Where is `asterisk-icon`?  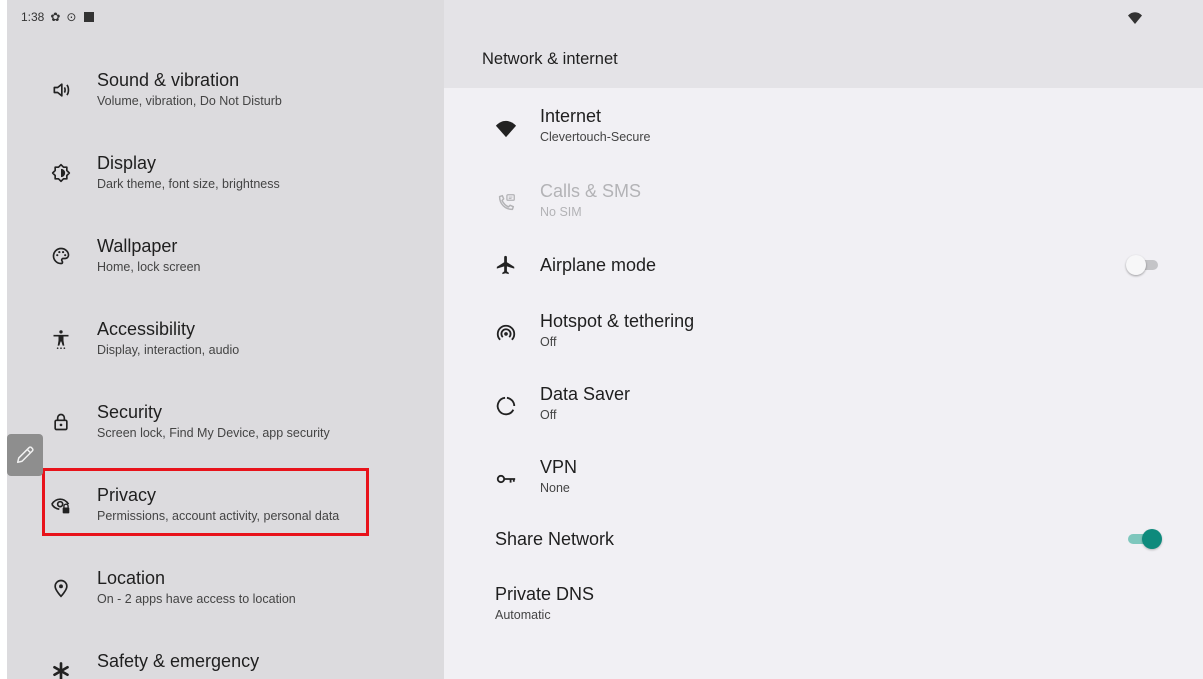
asterisk-icon is located at coordinates (61, 670).